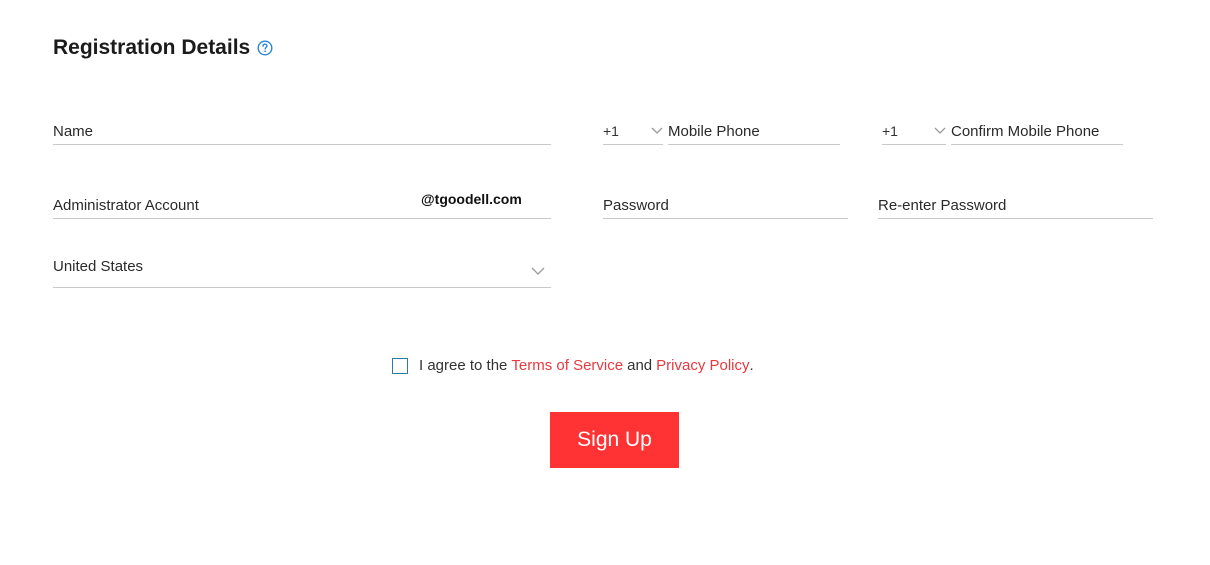  Describe the element at coordinates (914, 131) in the screenshot. I see `confirm-mobile-country-code-select: +1` at that location.